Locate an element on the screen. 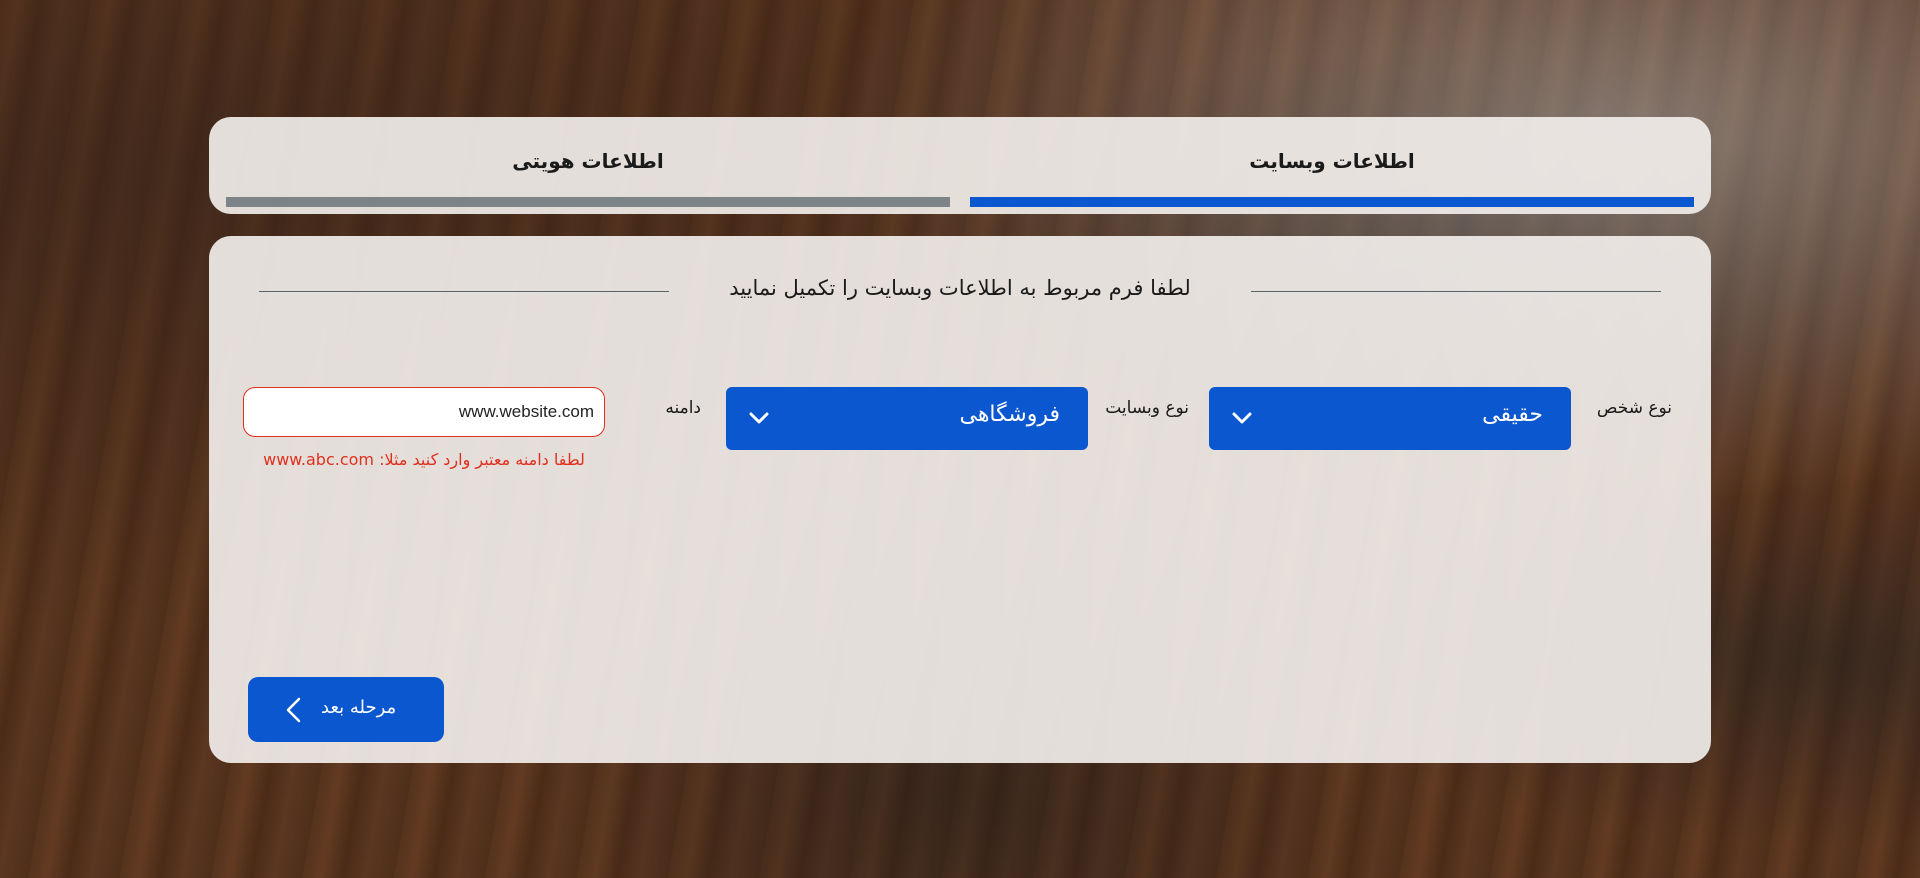  domain-input is located at coordinates (424, 412).